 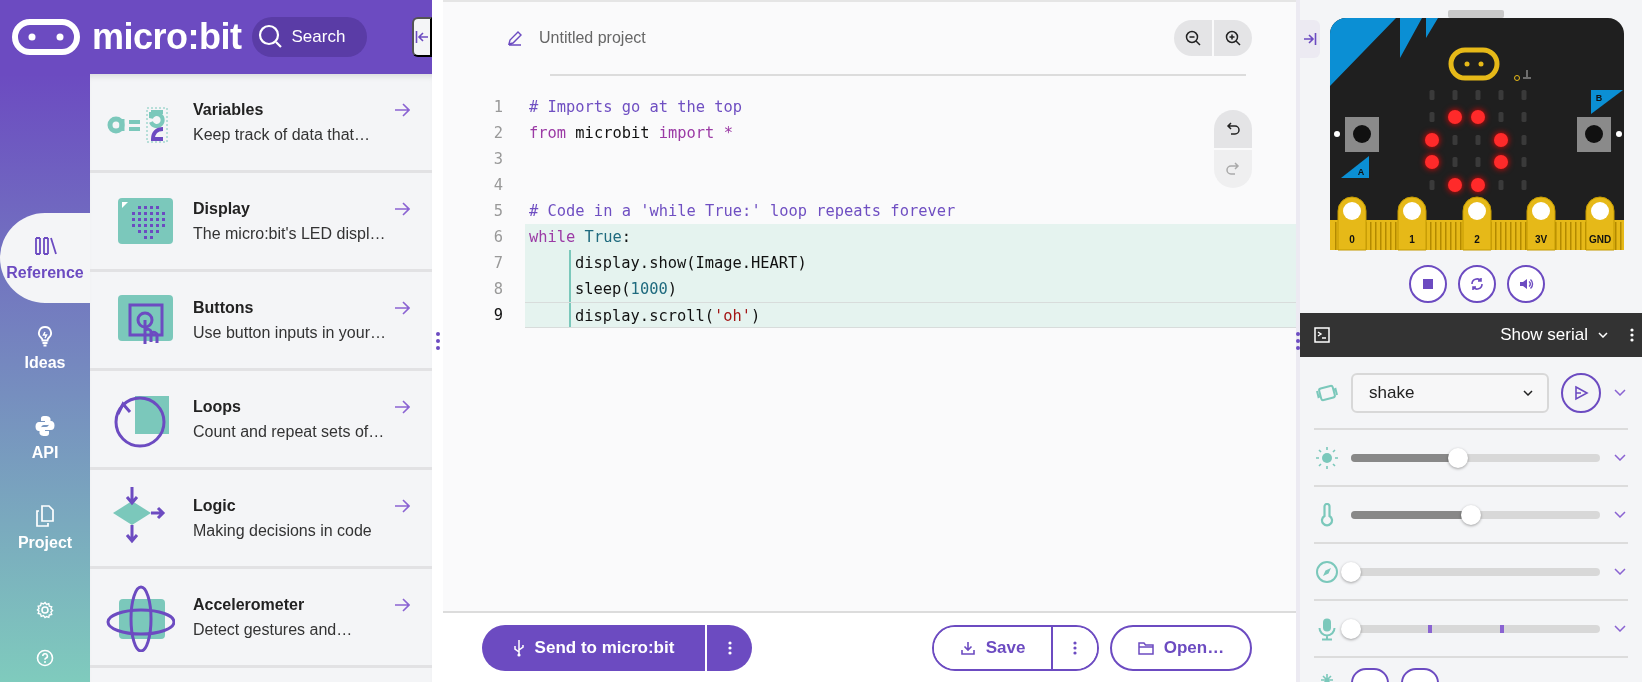 I want to click on search-field: Search, so click(x=309, y=37).